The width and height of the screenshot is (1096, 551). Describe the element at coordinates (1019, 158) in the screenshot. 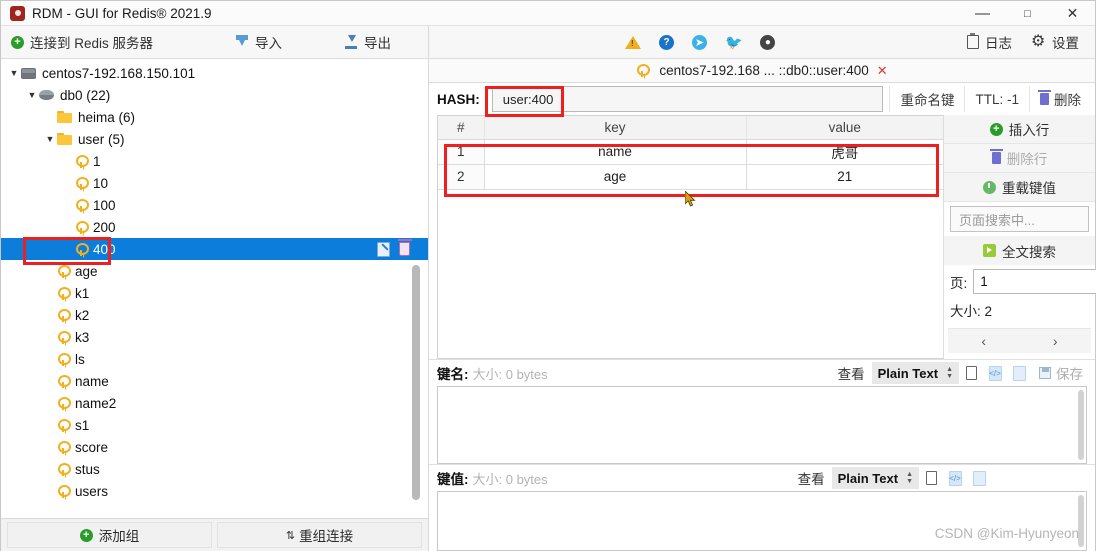

I see `delete-row-button: 删除行` at that location.